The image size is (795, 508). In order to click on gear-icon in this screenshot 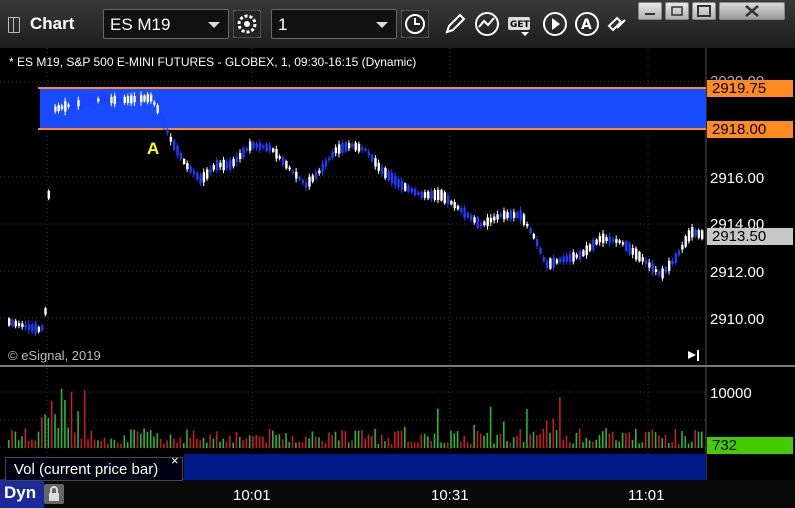, I will do `click(247, 24)`.